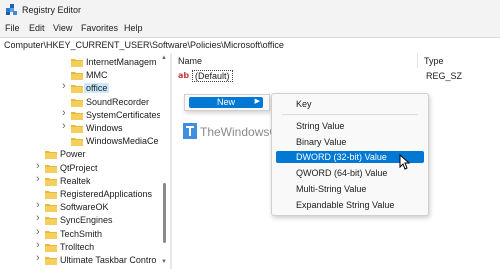  I want to click on tree-item-label: Realtek, so click(75, 180).